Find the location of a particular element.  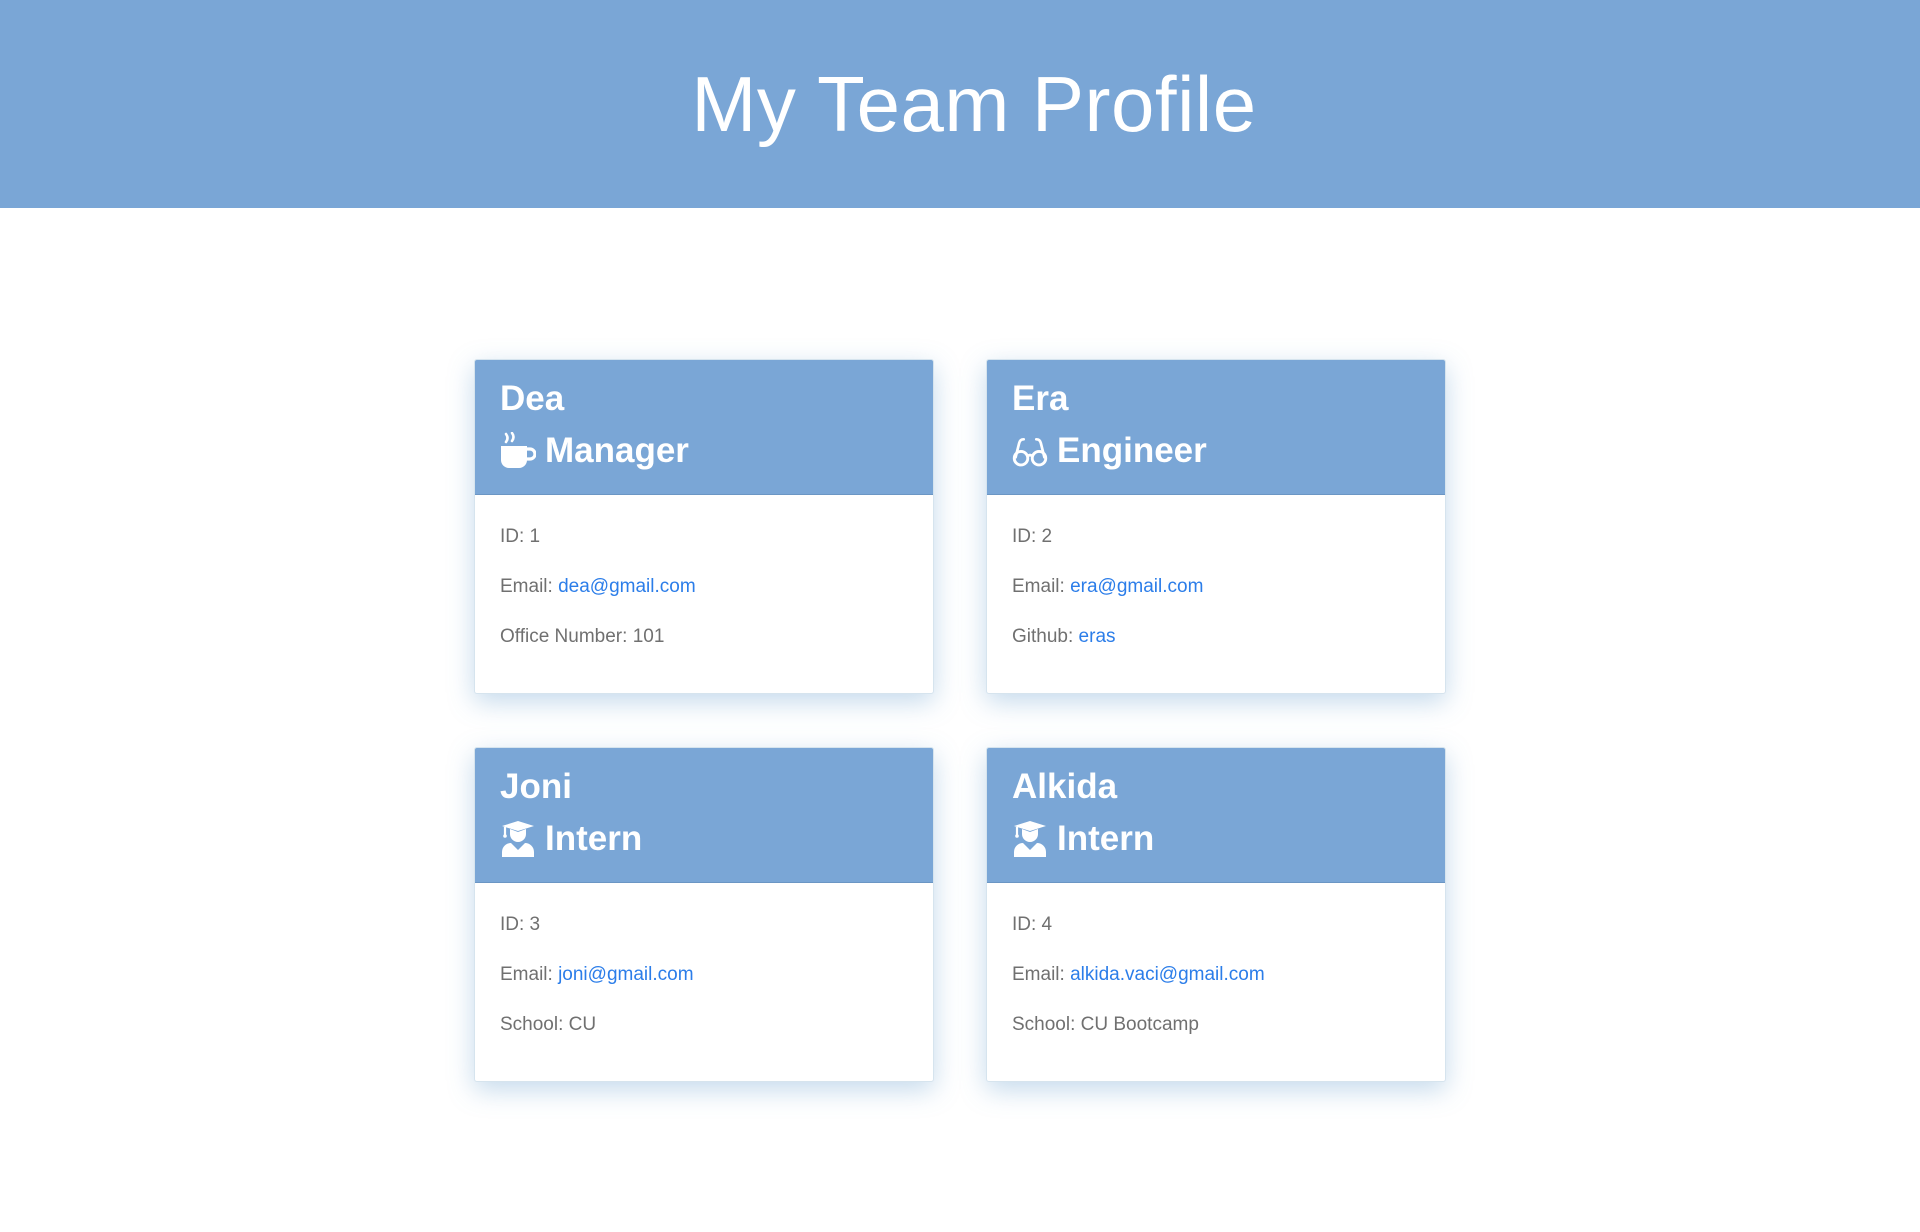

employee-email-row: Email: joni@gmail.com is located at coordinates (704, 989).